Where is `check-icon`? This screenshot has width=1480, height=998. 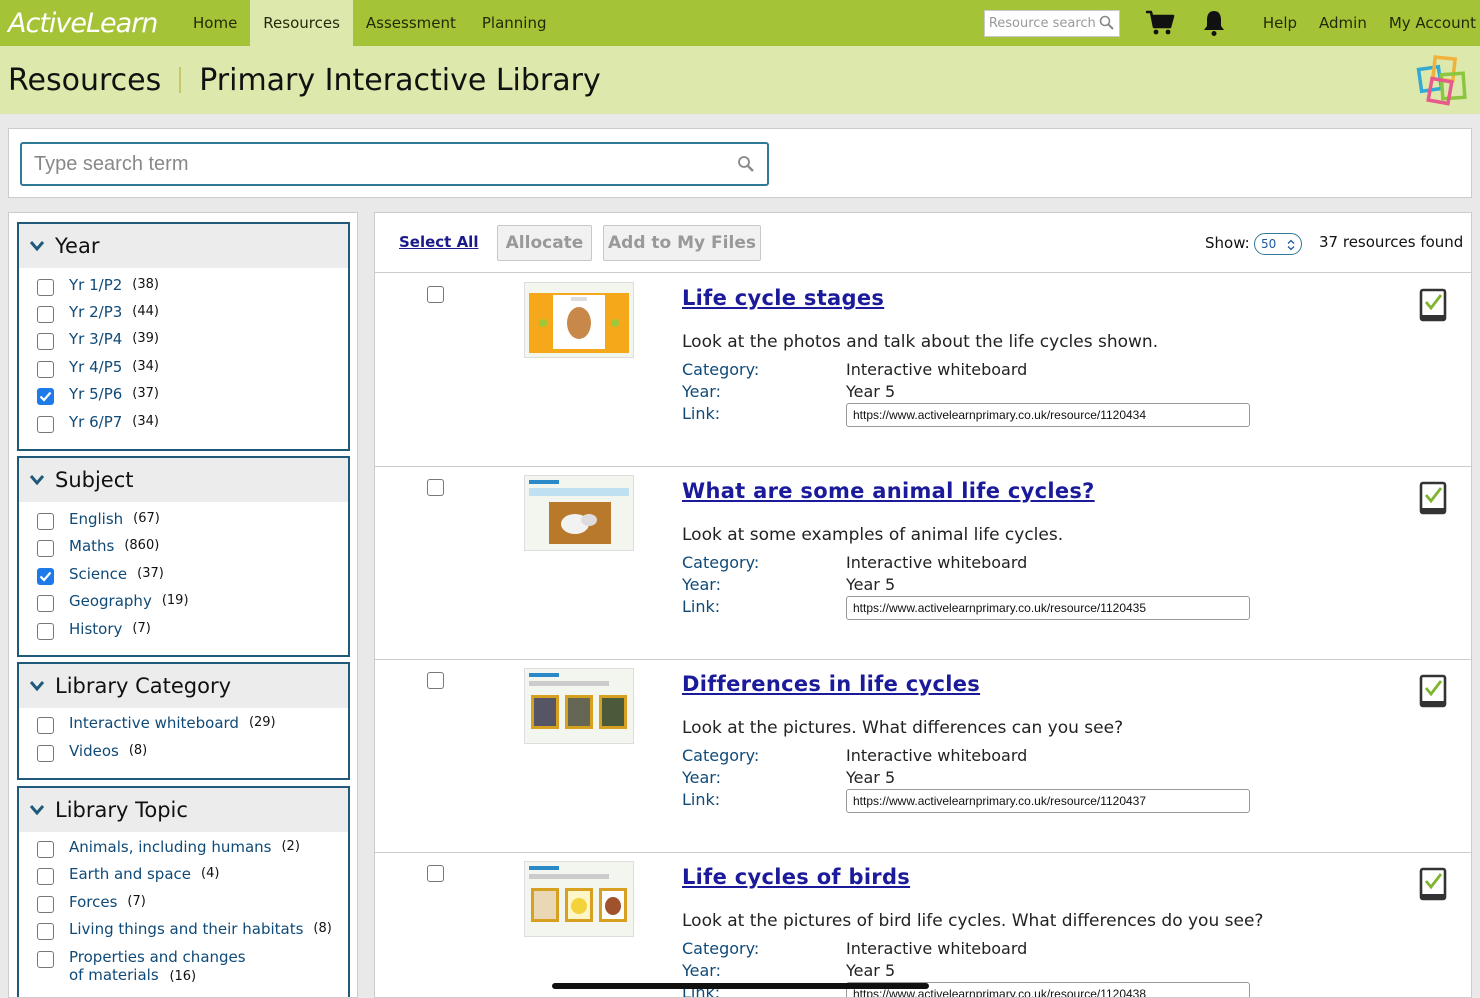 check-icon is located at coordinates (45, 396).